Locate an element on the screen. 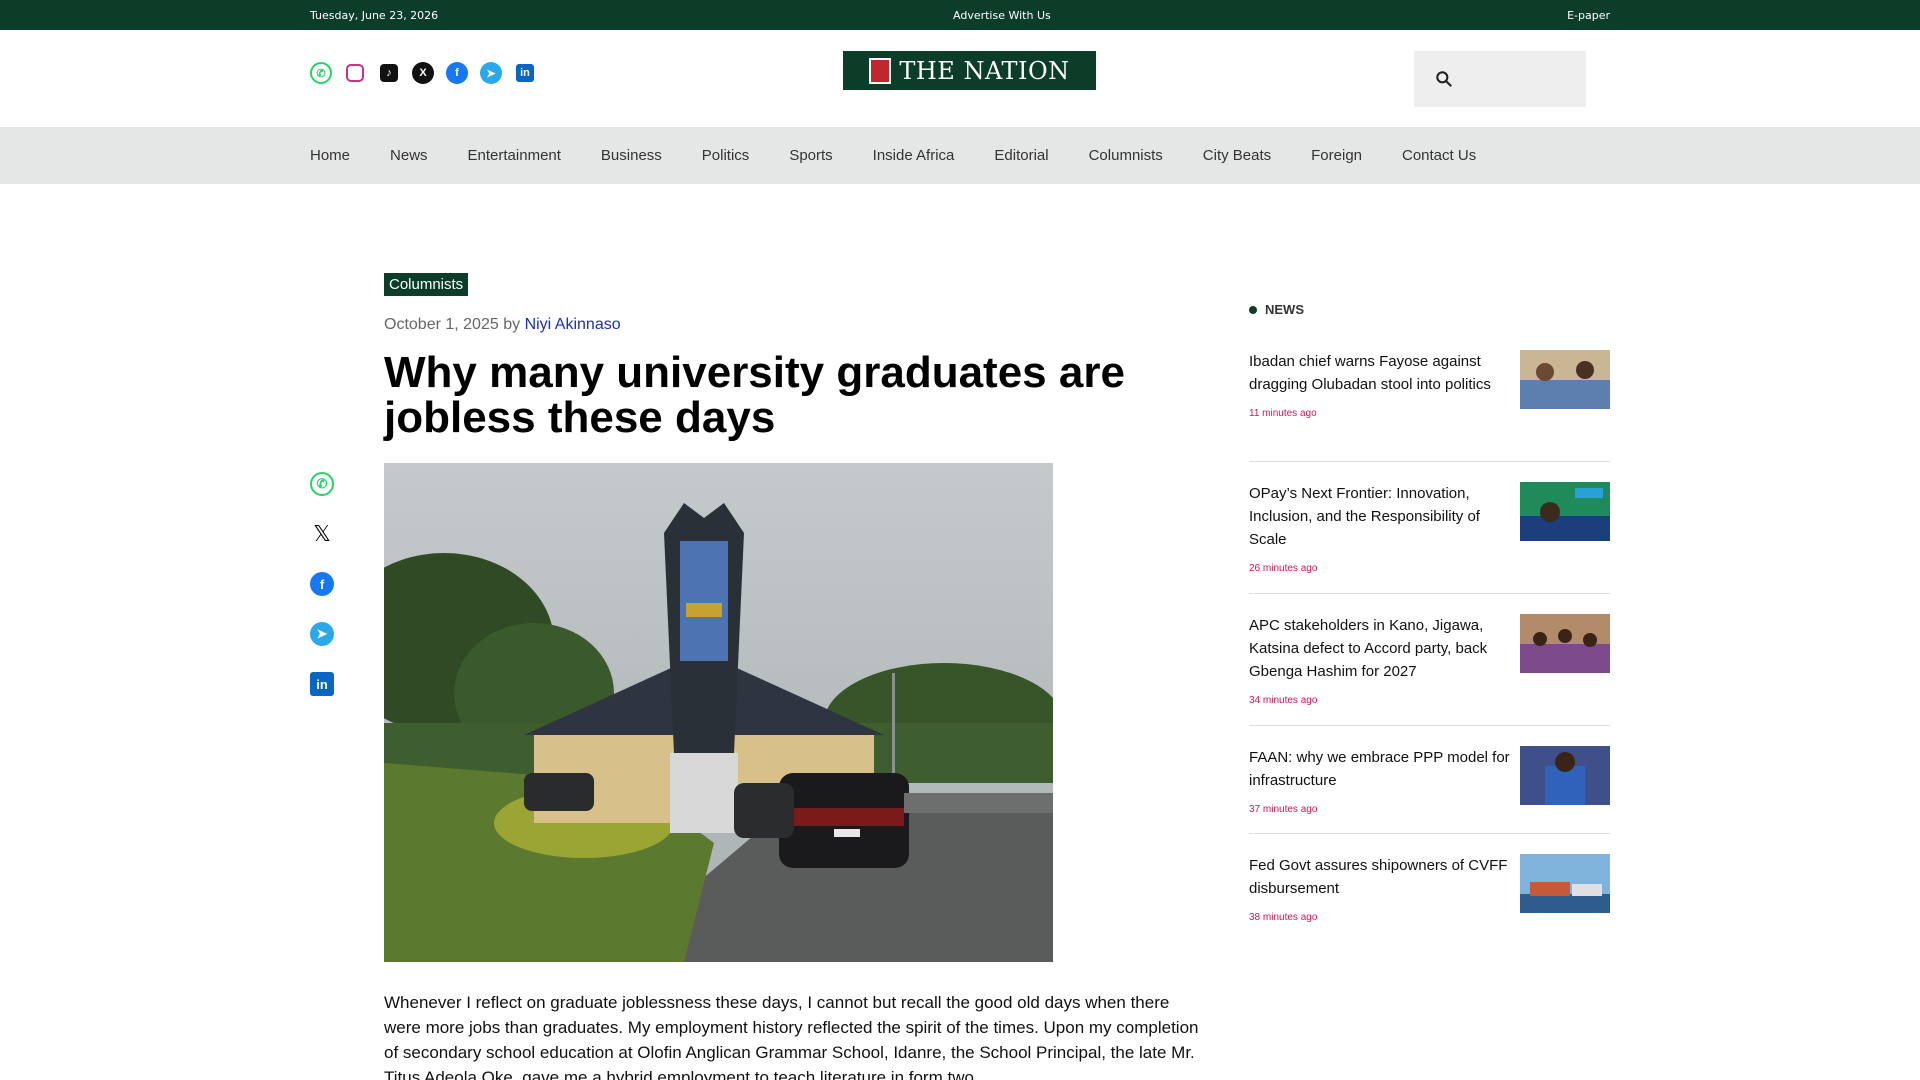  sidebar-heading: NEWS is located at coordinates (1276, 309).